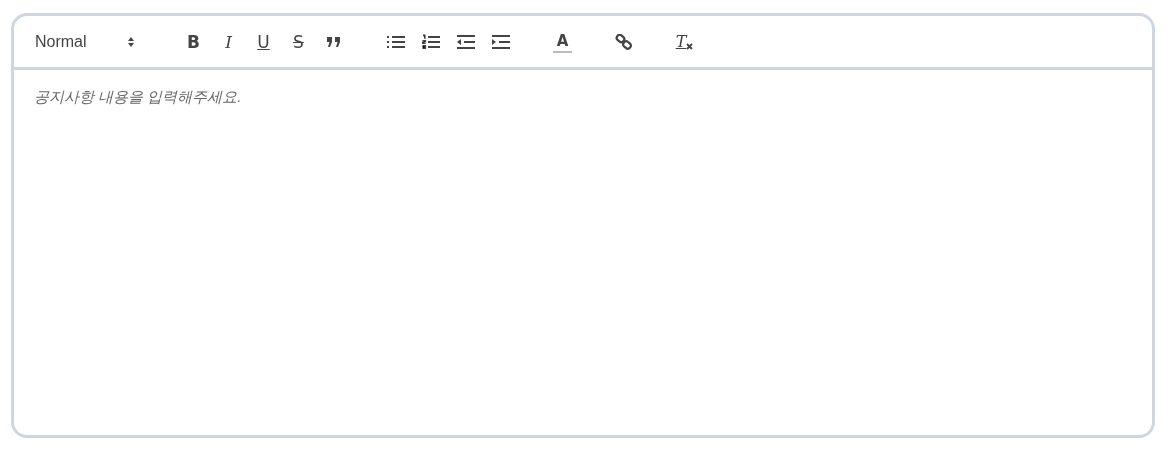  Describe the element at coordinates (690, 46) in the screenshot. I see `close-icon` at that location.